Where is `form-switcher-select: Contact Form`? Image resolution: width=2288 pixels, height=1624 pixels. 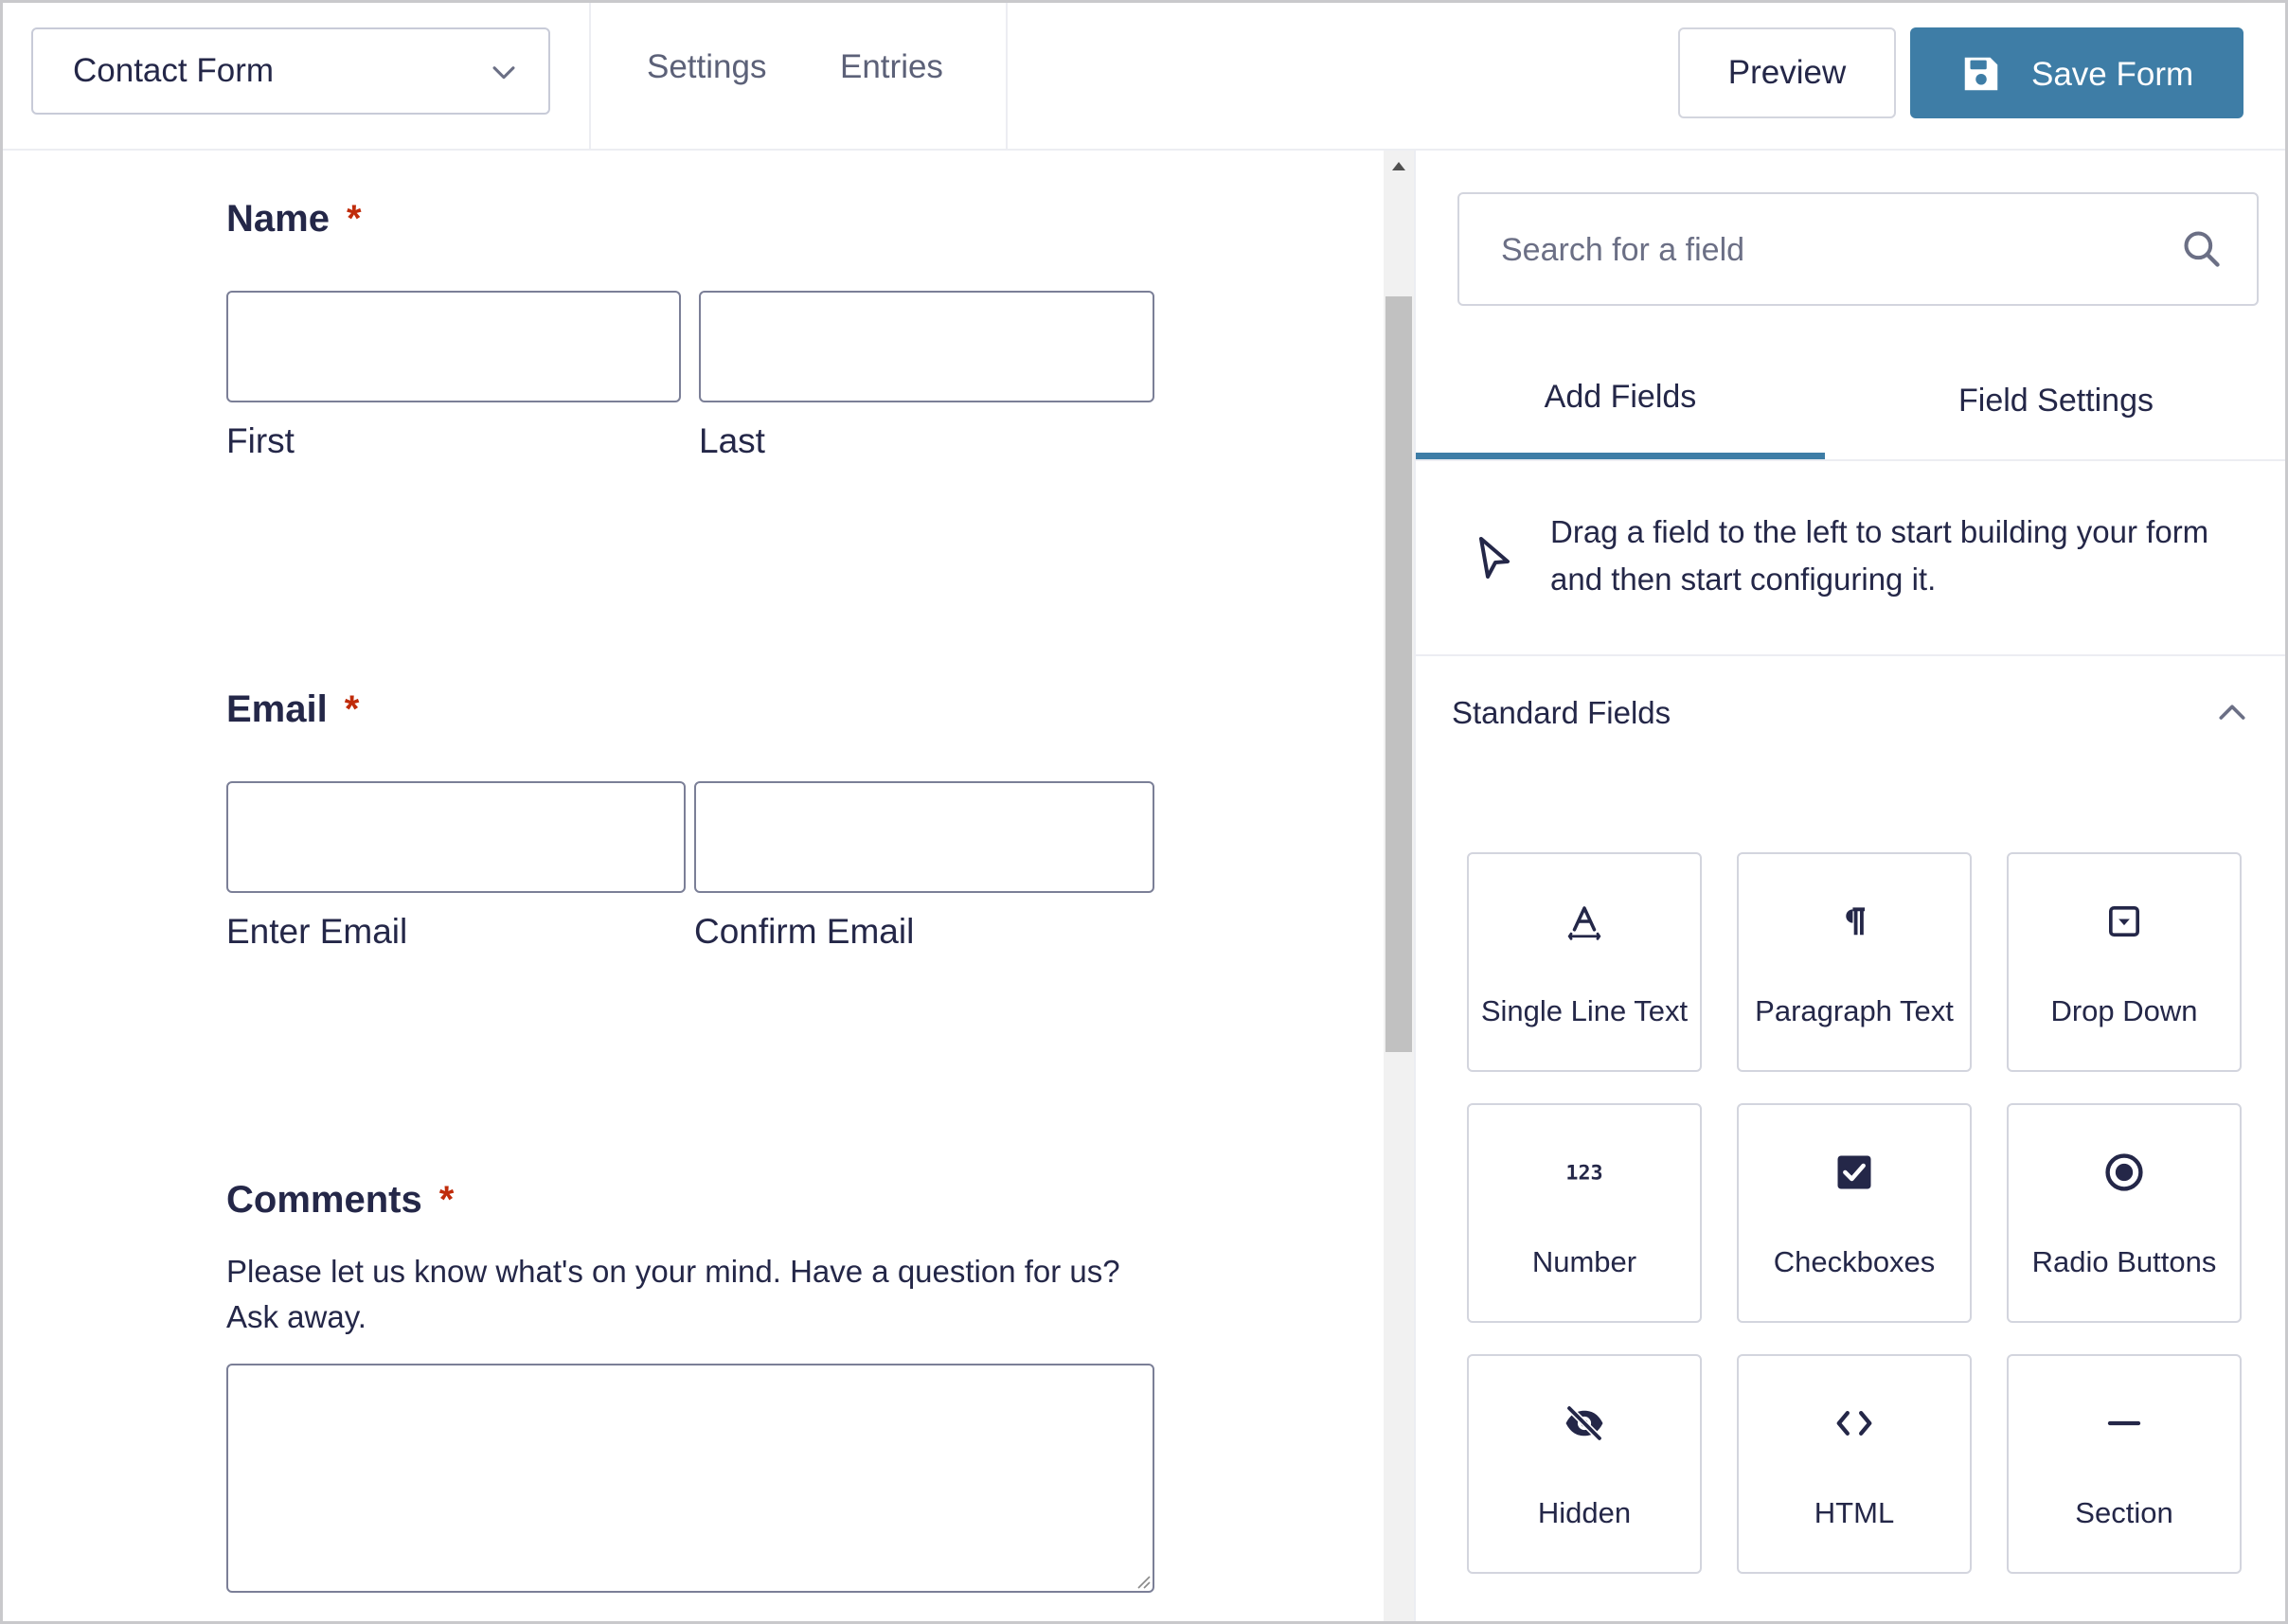
form-switcher-select: Contact Form is located at coordinates (290, 71).